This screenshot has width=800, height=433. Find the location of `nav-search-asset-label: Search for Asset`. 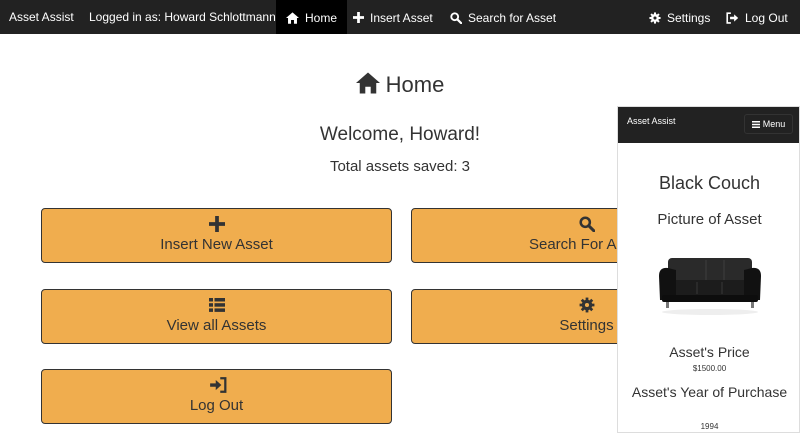

nav-search-asset-label: Search for Asset is located at coordinates (512, 17).